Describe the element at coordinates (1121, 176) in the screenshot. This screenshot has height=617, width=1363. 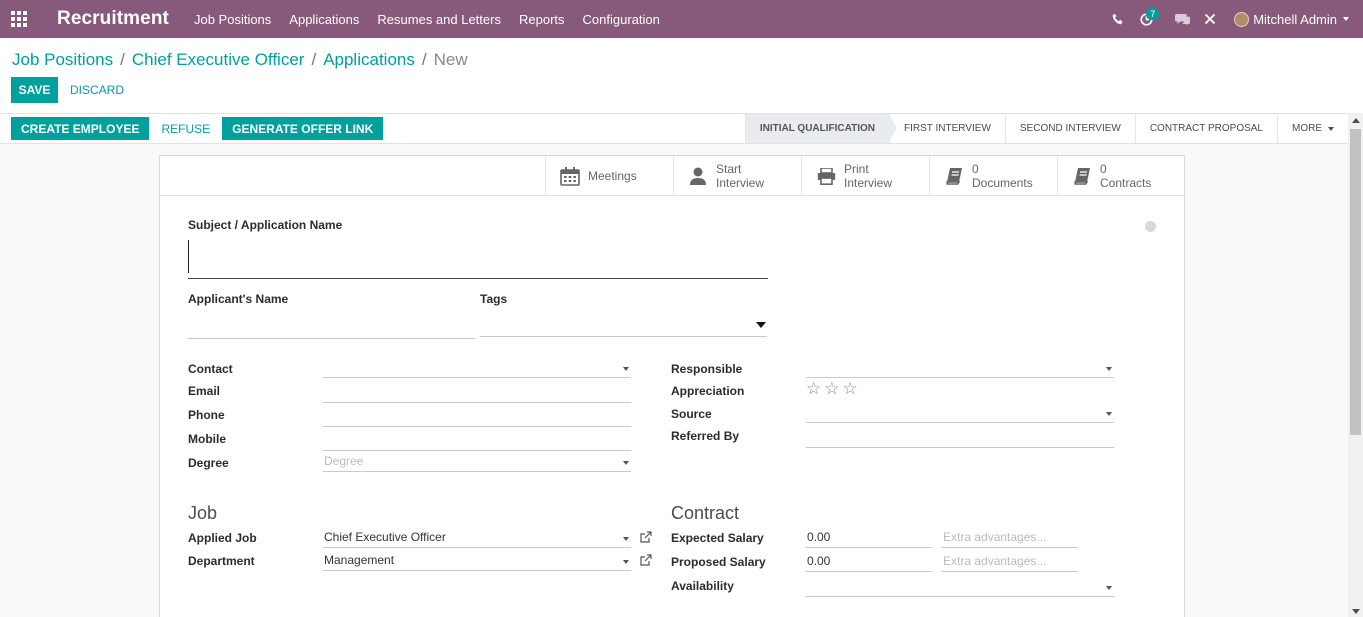
I see `contracts-button: 0 Contracts` at that location.